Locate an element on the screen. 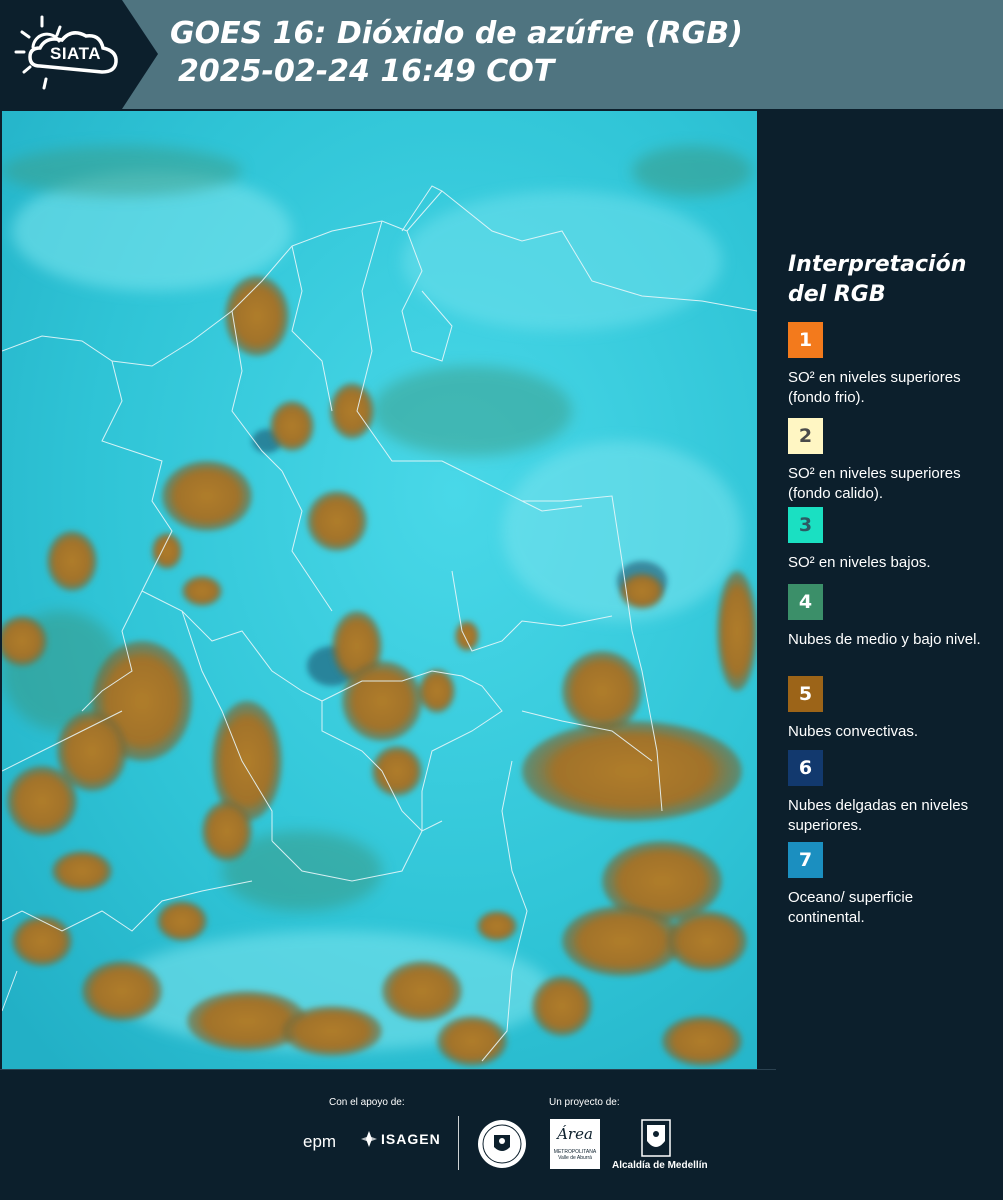  legend-item-4: 4 Nubes de medio y bajo nivel. is located at coordinates (888, 617).